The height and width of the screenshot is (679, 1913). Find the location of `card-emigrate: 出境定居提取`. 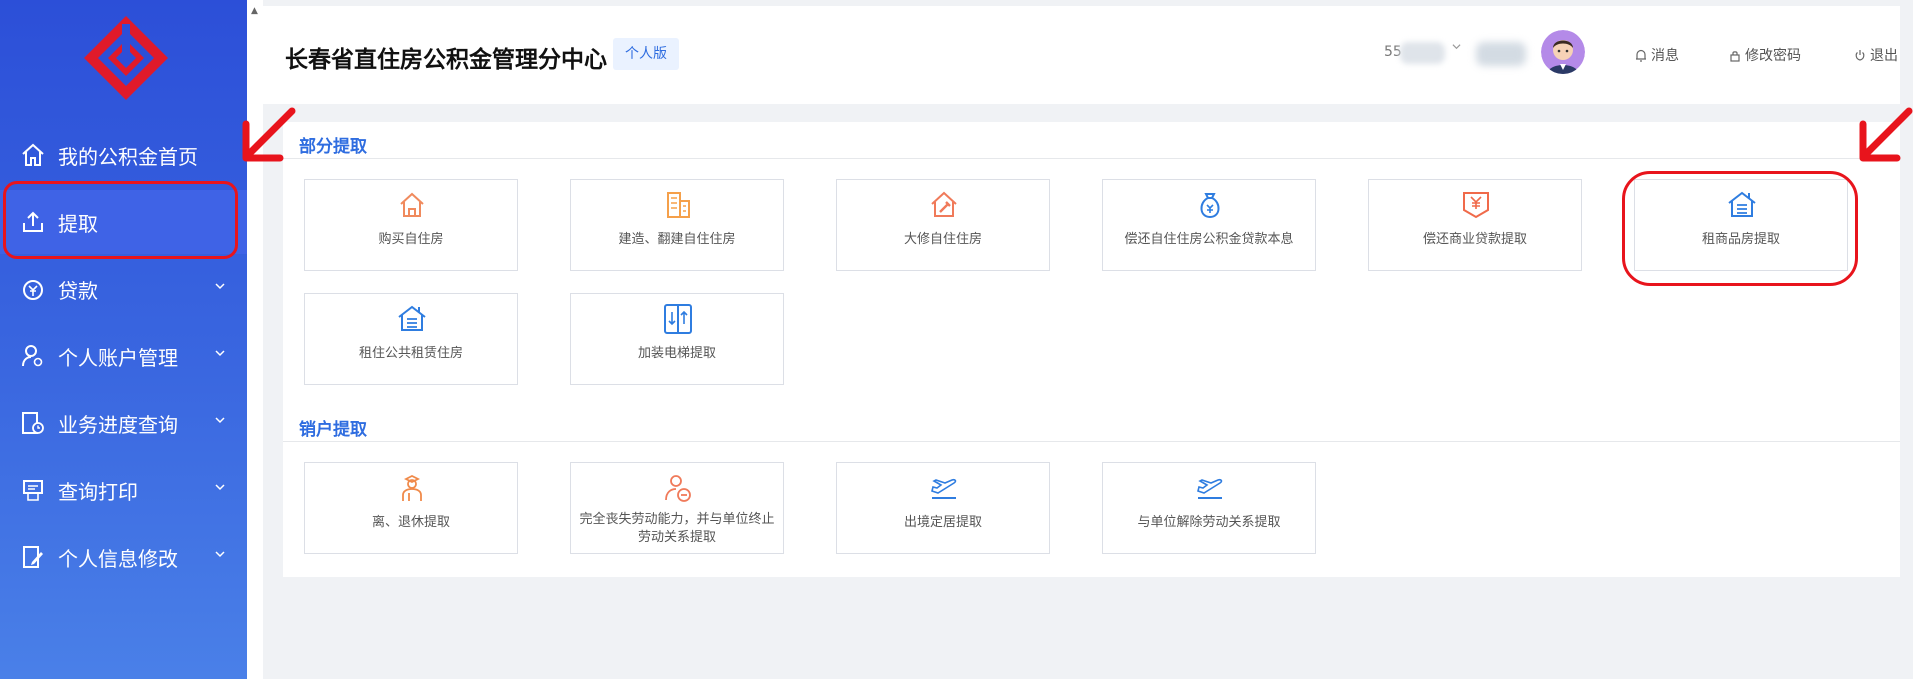

card-emigrate: 出境定居提取 is located at coordinates (943, 508).